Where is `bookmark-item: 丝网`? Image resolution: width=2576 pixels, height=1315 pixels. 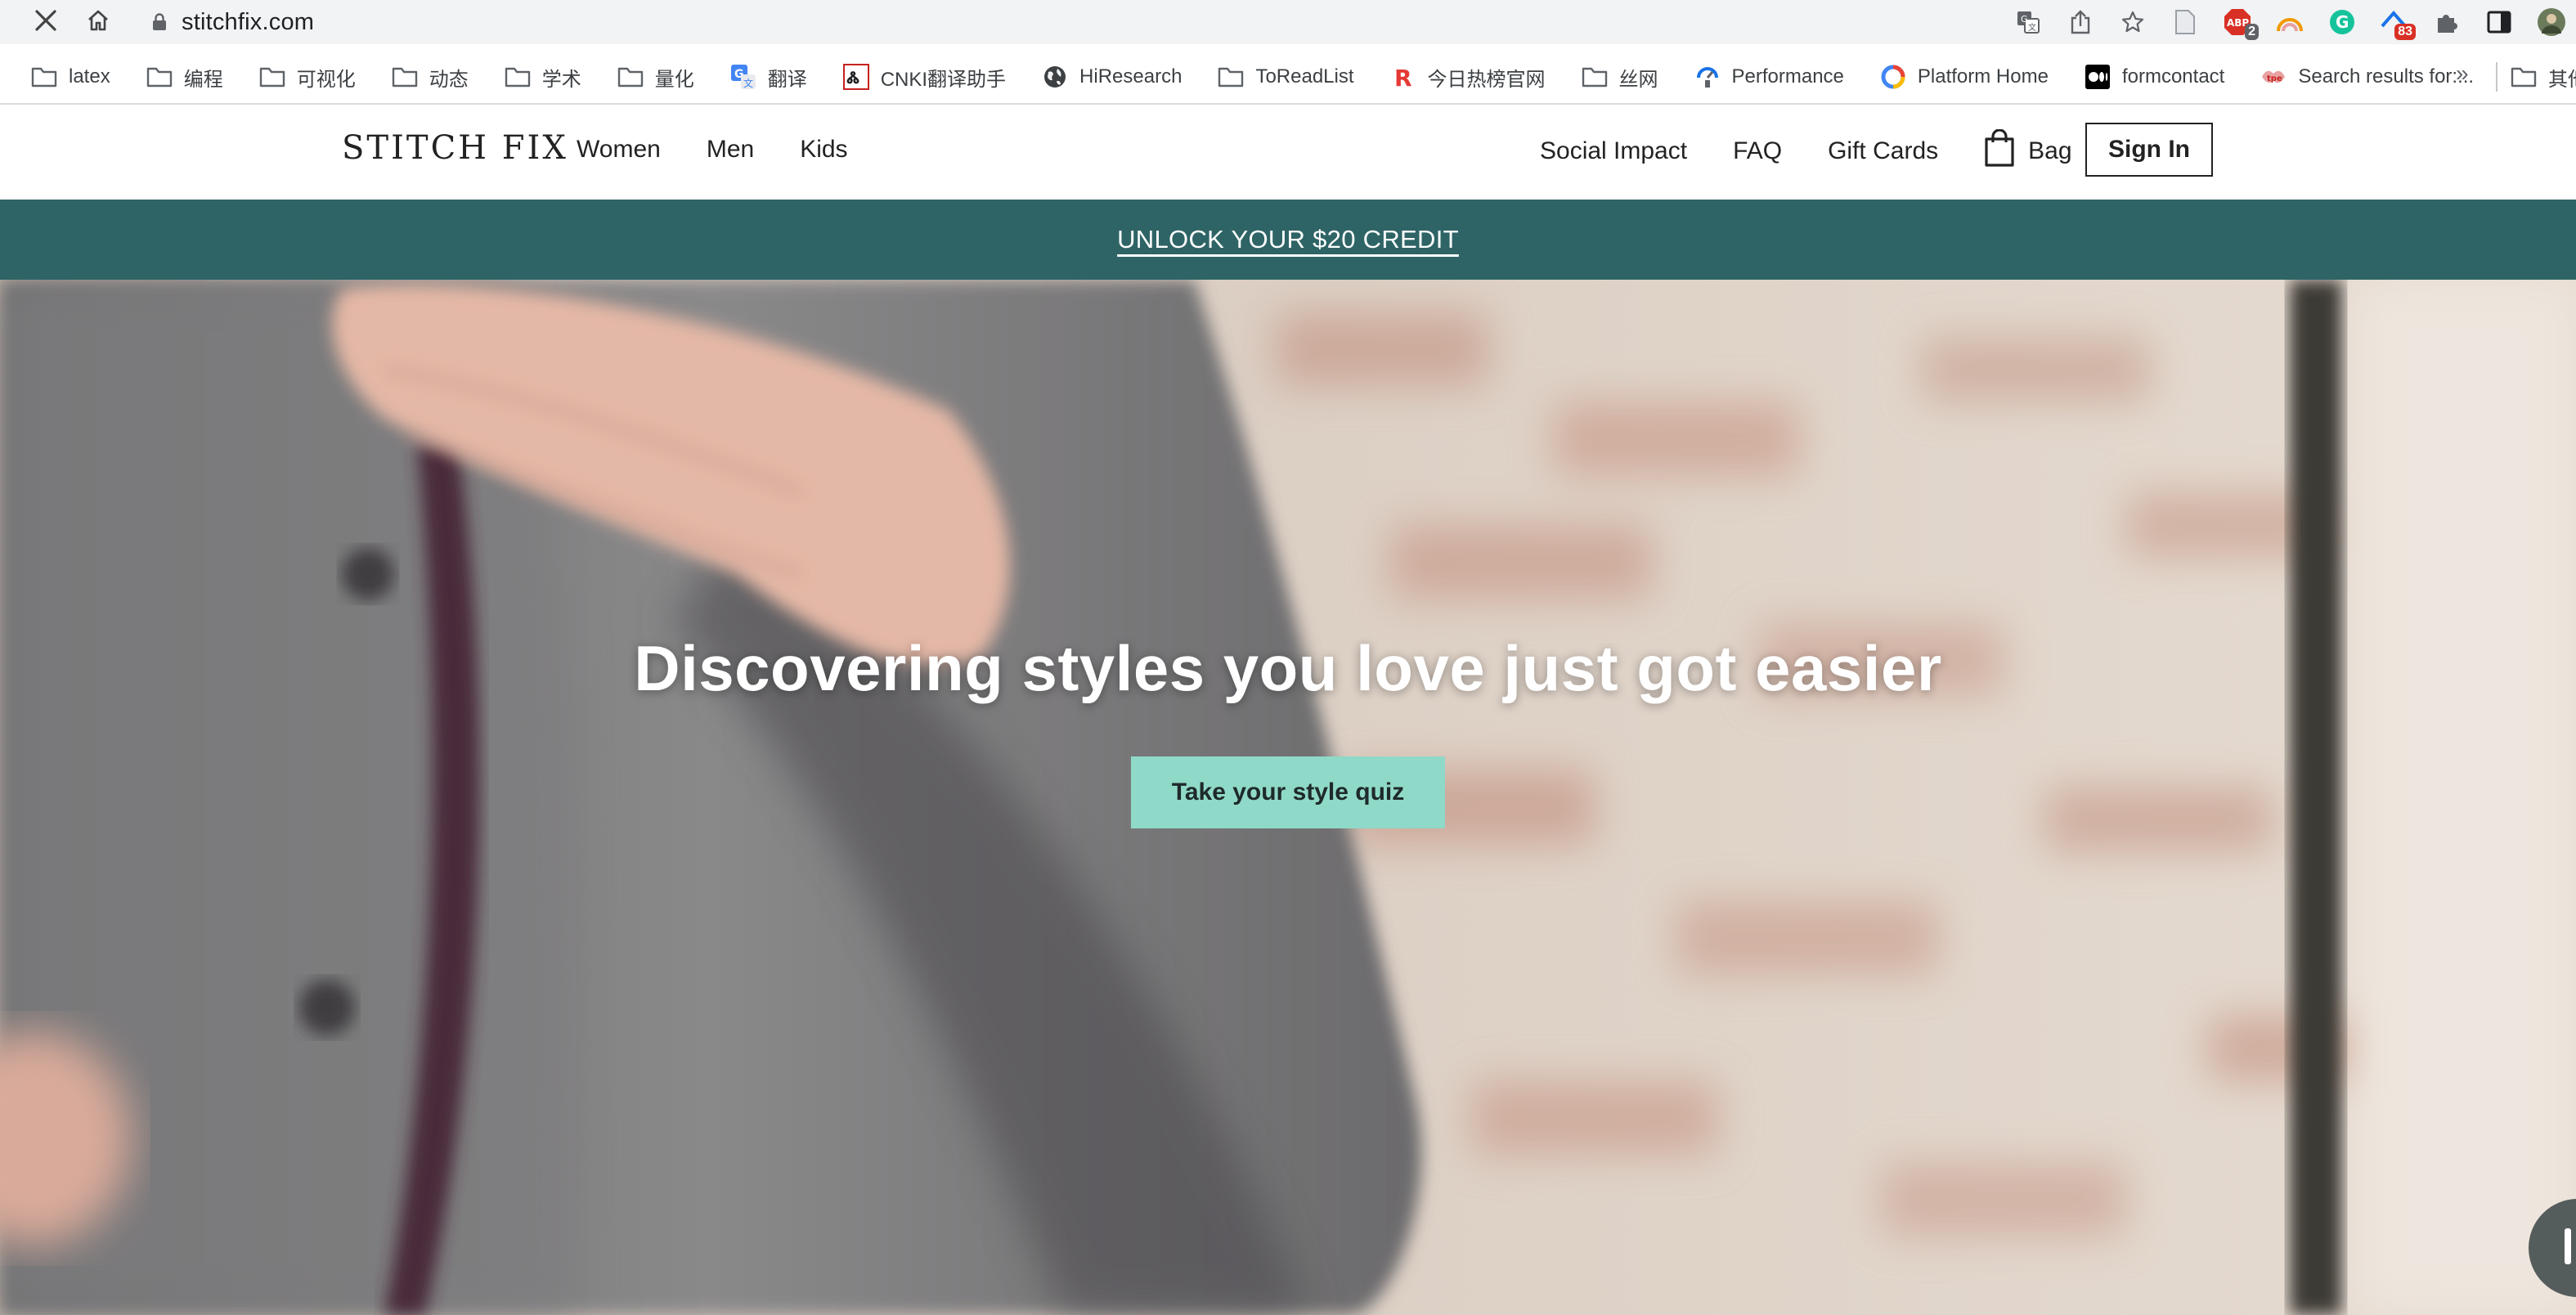 bookmark-item: 丝网 is located at coordinates (1620, 77).